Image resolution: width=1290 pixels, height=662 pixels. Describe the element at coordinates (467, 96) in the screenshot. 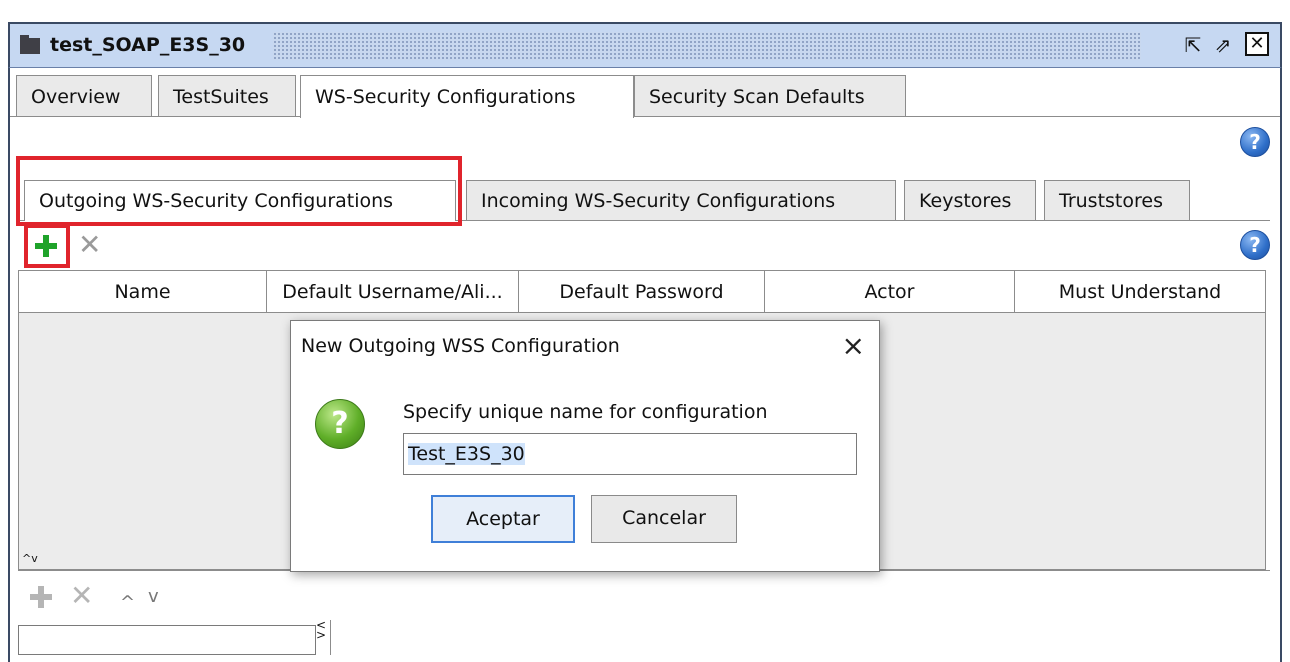

I see `tab-ws-security-configurations: WS-Security Configurations` at that location.